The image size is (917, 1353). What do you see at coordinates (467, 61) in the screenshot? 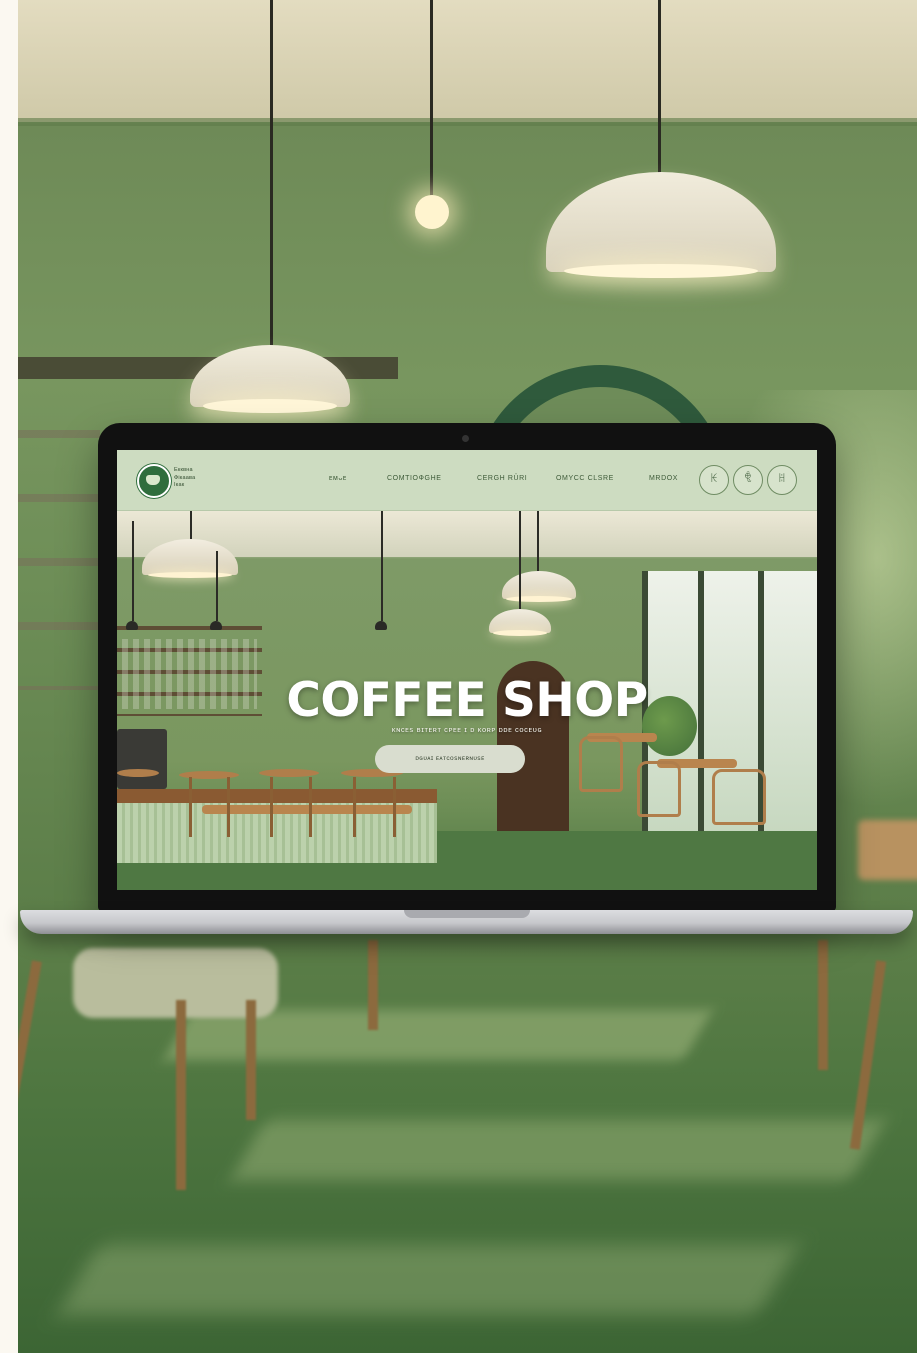
I see `ceiling` at bounding box center [467, 61].